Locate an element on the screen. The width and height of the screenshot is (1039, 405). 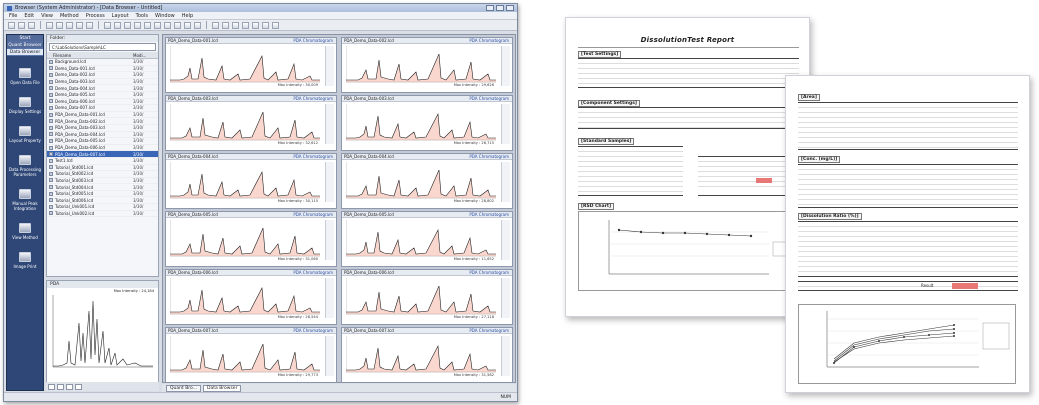
manual-integration-button: Manual Peak Integration is located at coordinates (25, 200).